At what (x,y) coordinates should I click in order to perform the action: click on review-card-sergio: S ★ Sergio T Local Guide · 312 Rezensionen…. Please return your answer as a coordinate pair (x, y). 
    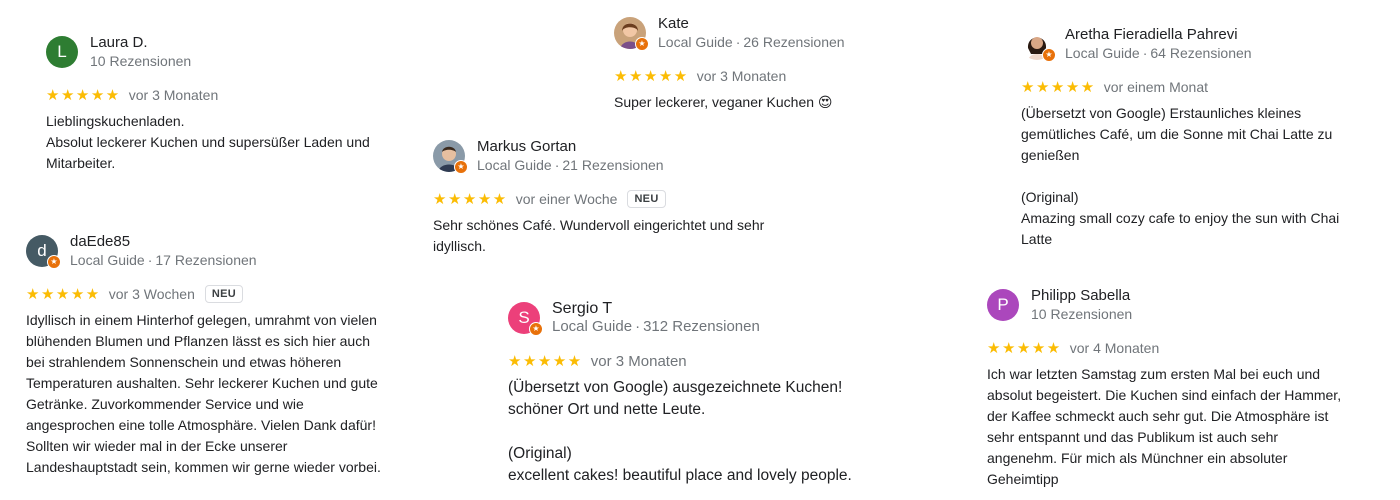
    Looking at the image, I should click on (688, 393).